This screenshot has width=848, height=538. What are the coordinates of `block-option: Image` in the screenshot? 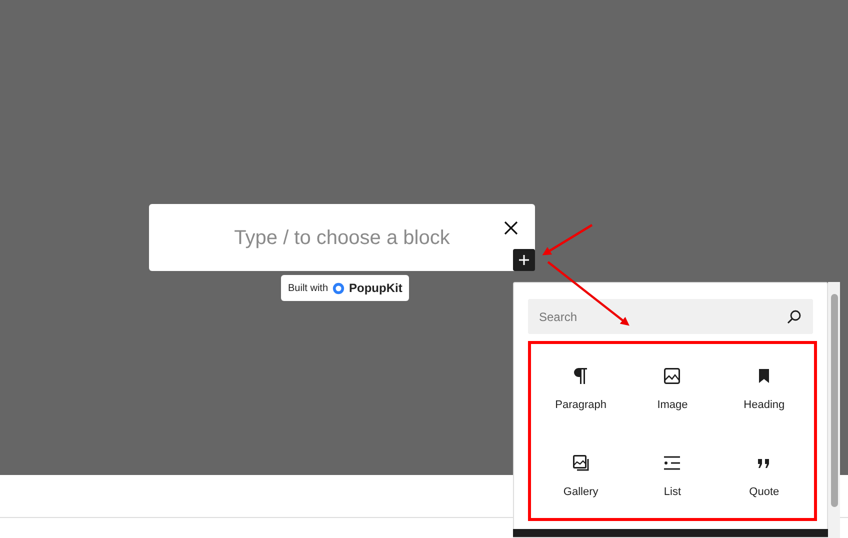 It's located at (672, 387).